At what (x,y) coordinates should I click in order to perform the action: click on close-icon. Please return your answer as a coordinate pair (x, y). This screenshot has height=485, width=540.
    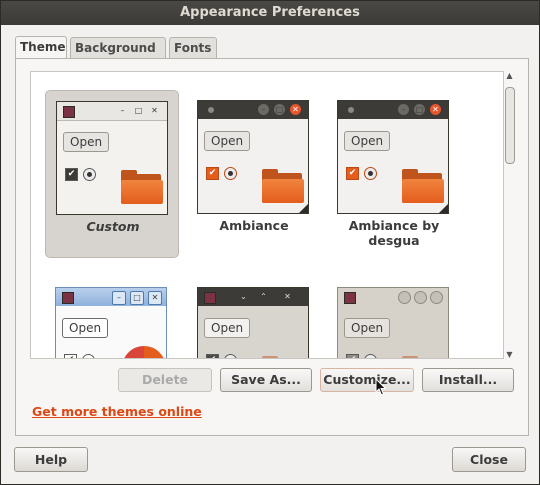
    Looking at the image, I should click on (436, 297).